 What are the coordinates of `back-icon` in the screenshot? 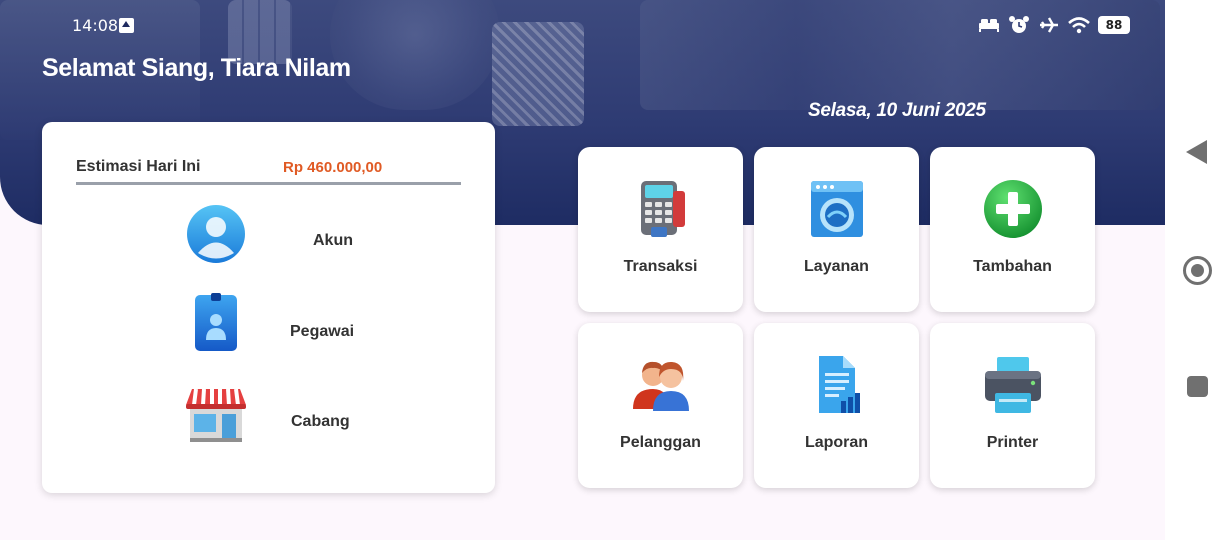 It's located at (1196, 152).